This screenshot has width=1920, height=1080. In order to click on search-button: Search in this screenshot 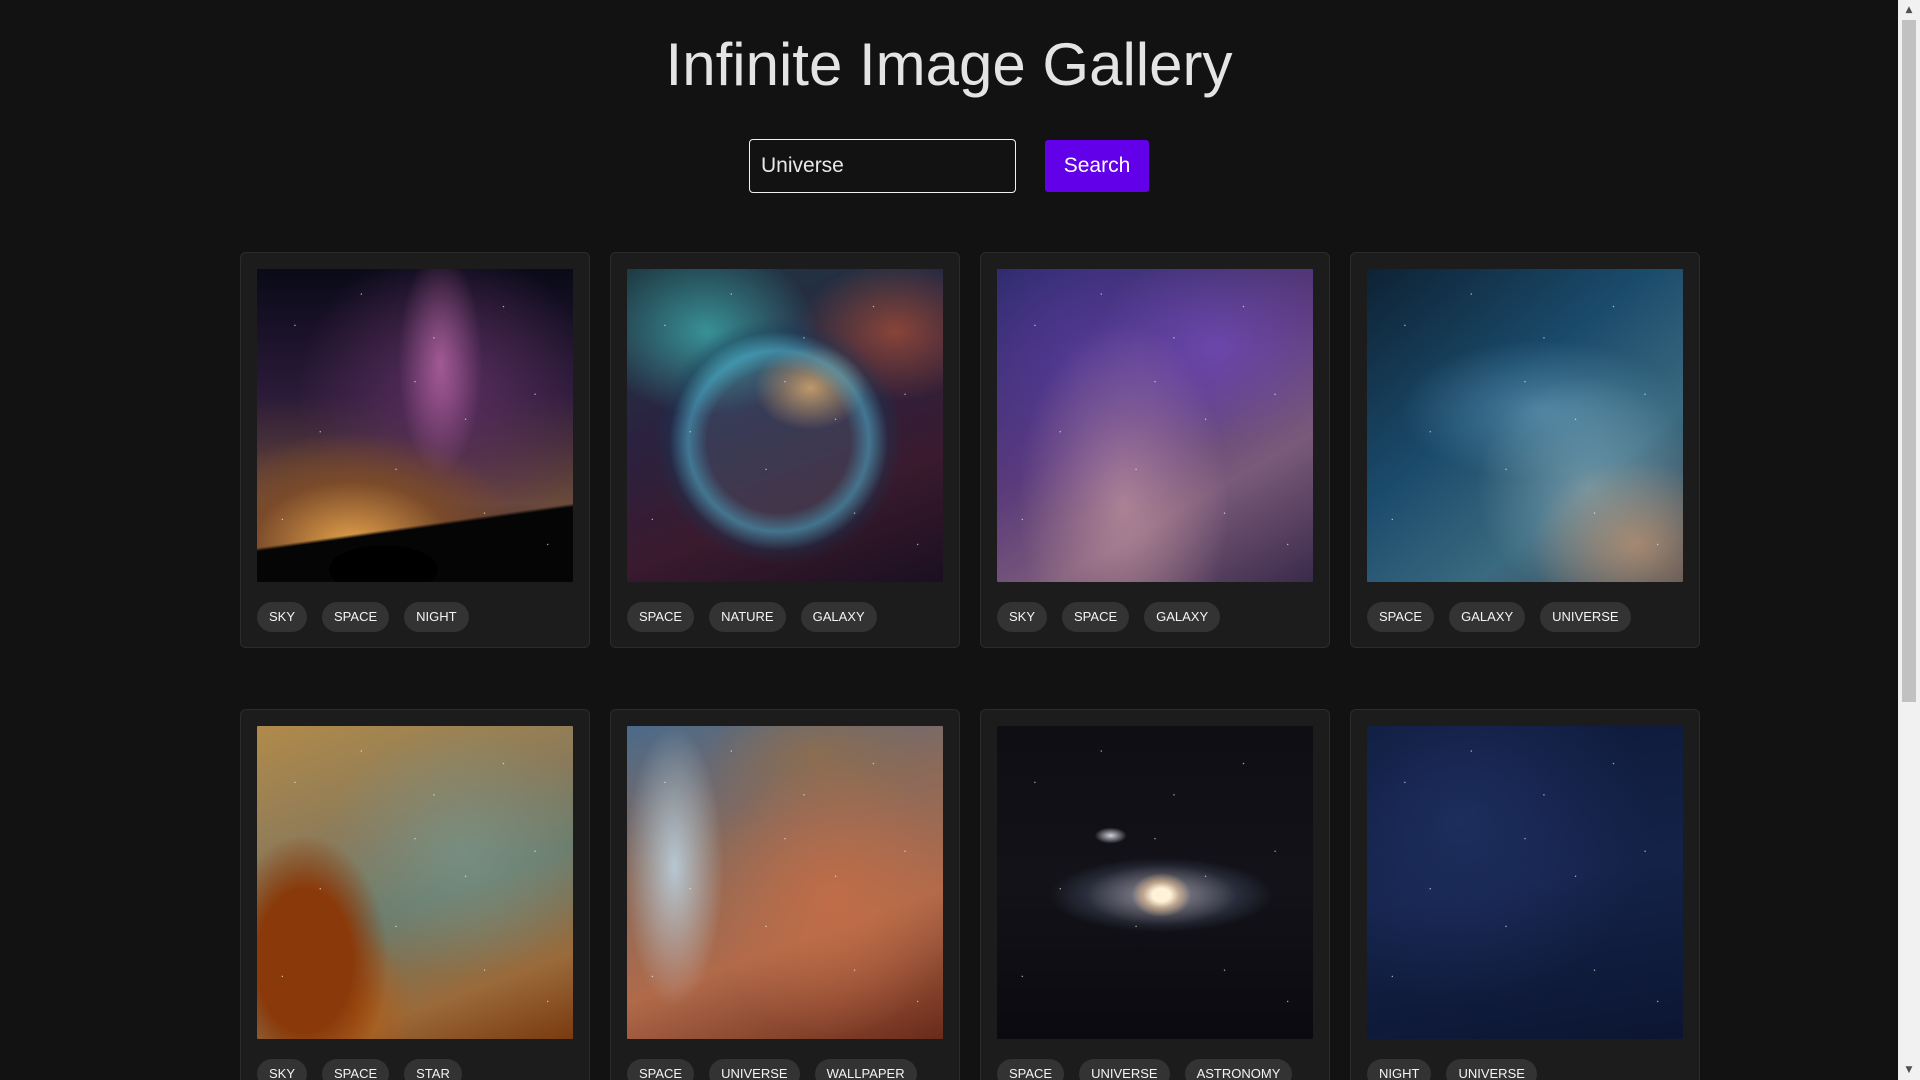, I will do `click(1097, 166)`.